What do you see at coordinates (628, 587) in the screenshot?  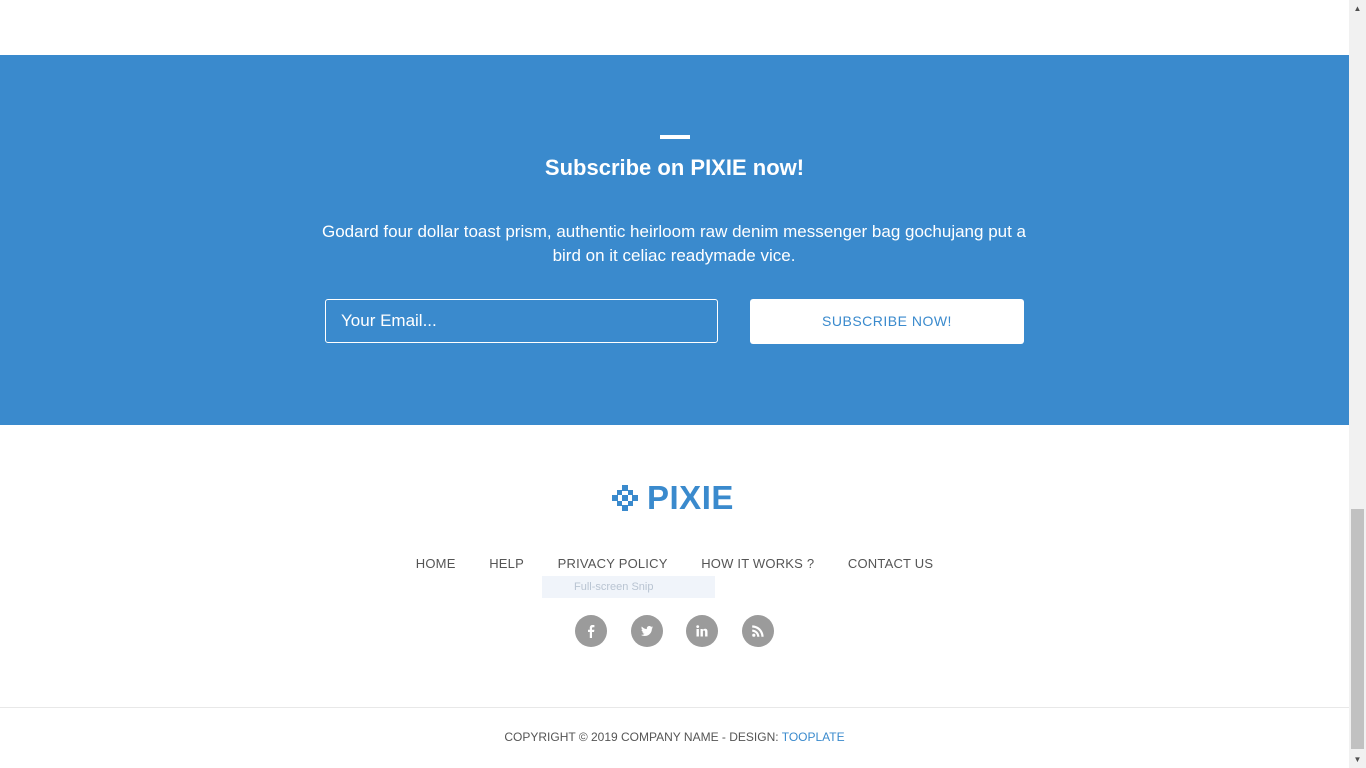 I see `snip-tooltip: Full-screen Snip` at bounding box center [628, 587].